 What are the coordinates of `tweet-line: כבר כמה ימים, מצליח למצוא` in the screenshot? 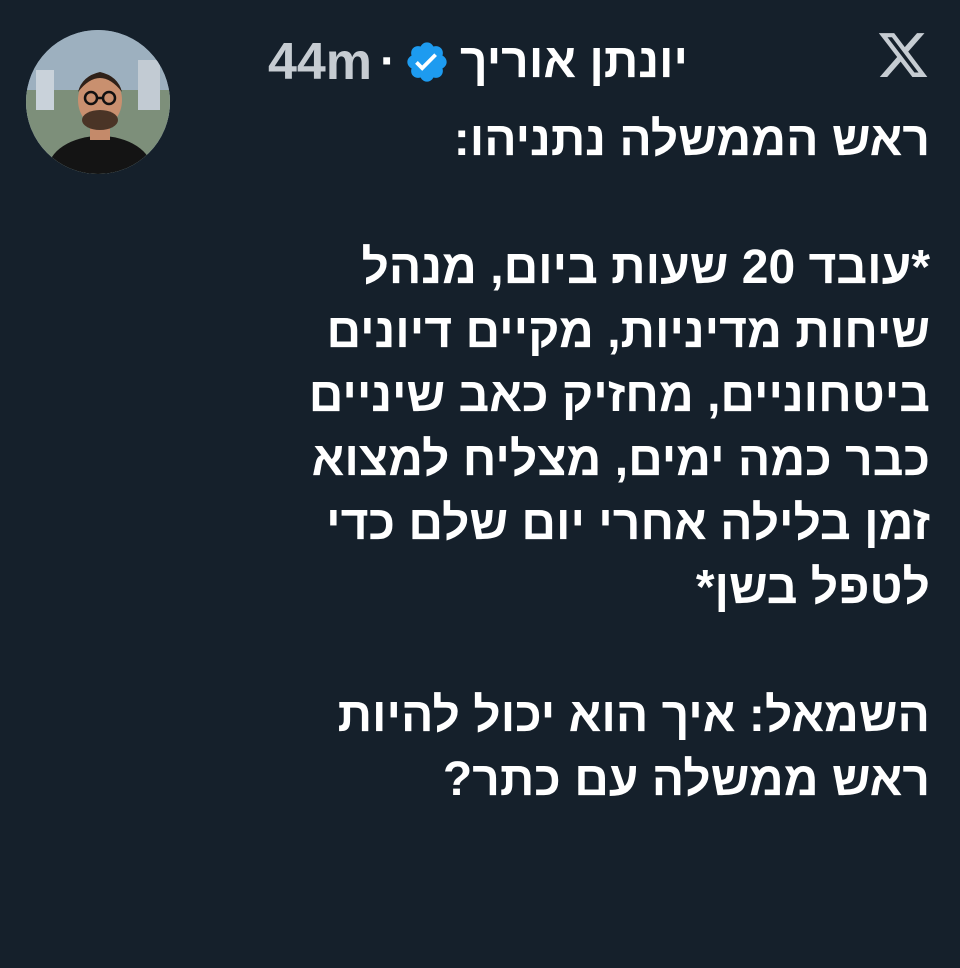 It's located at (620, 459).